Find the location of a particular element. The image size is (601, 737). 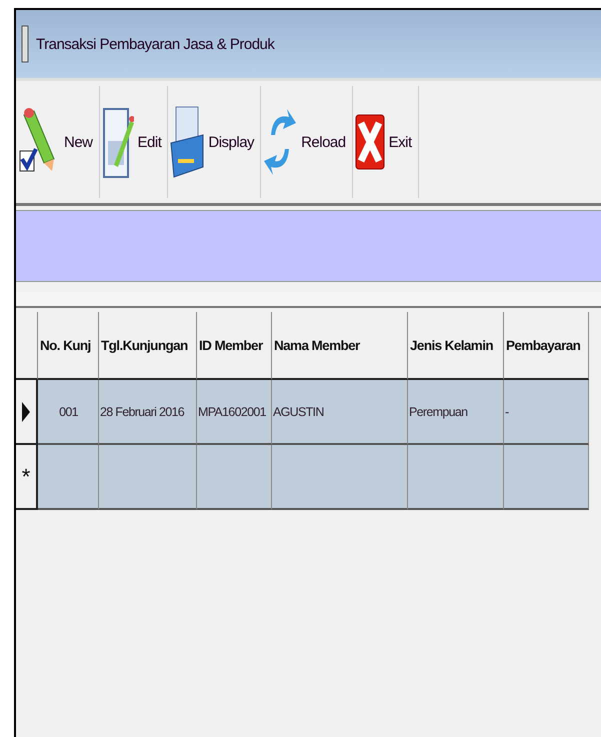

table-cell: AGUSTIN is located at coordinates (340, 412).